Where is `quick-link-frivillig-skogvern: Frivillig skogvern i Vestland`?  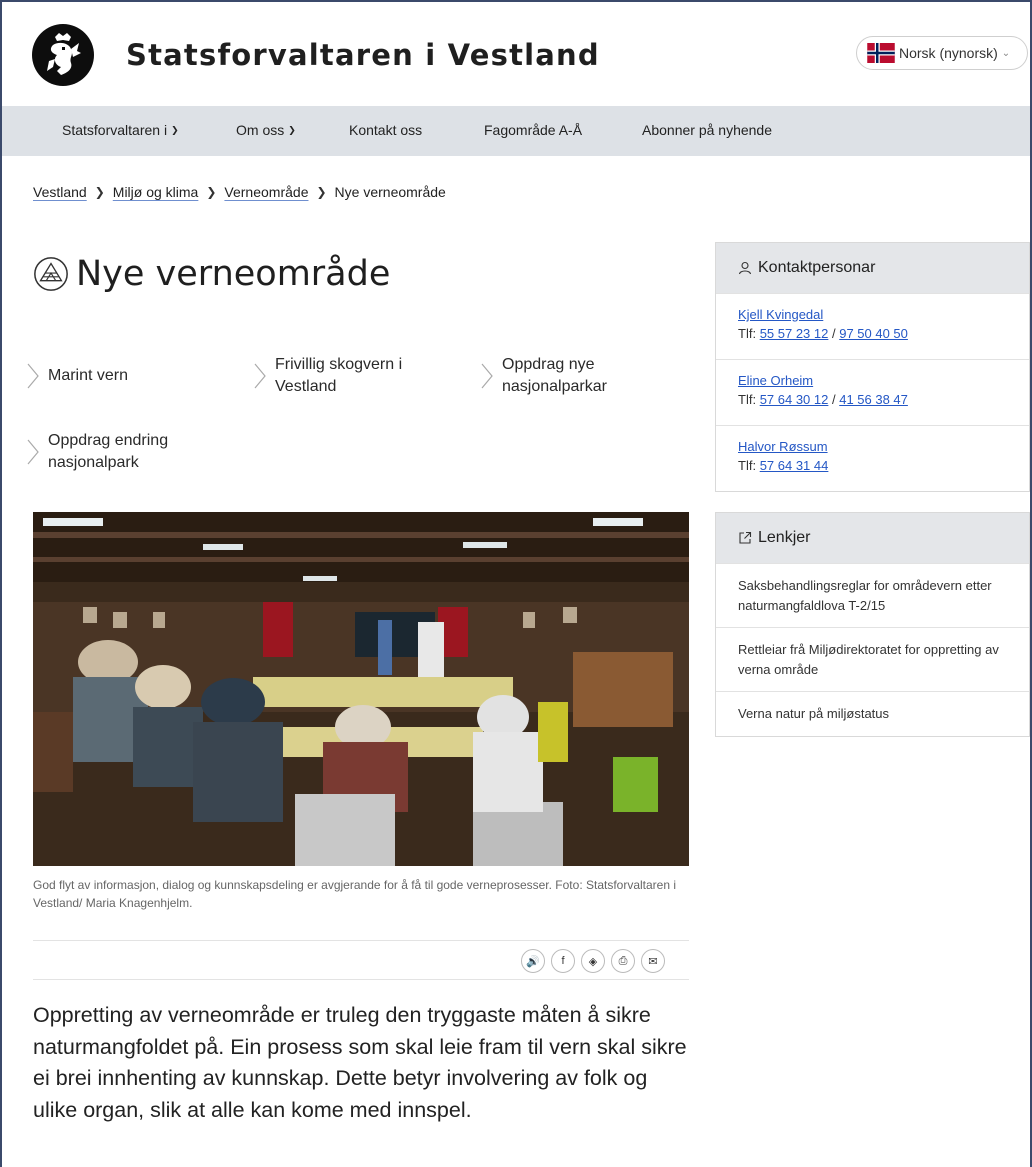
quick-link-frivillig-skogvern: Frivillig skogvern i Vestland is located at coordinates (353, 375).